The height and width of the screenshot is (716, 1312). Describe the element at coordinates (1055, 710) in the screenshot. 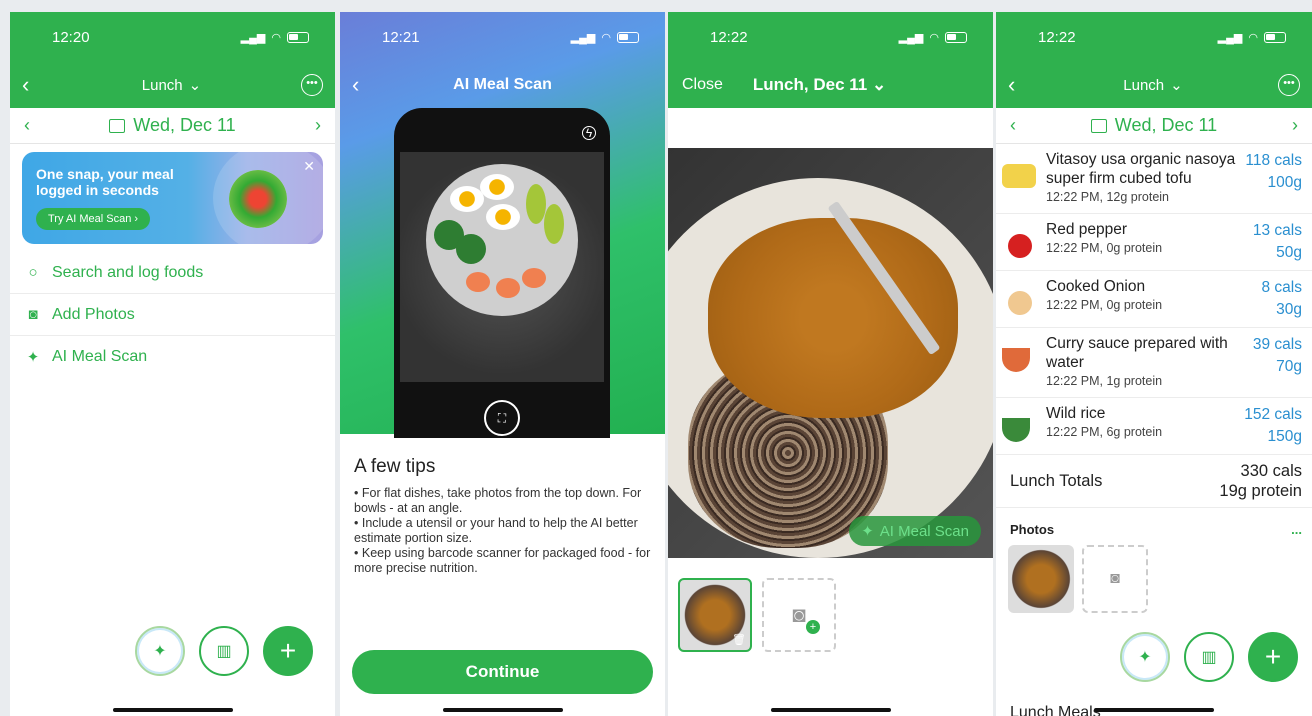

I see `lunch-meals-label: Lunch Meals` at that location.